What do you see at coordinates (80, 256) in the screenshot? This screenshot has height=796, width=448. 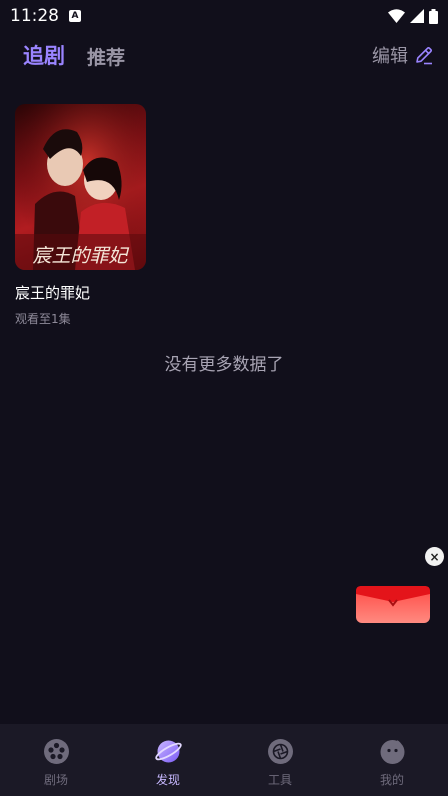 I see `poster-caption: 宸王的罪妃` at bounding box center [80, 256].